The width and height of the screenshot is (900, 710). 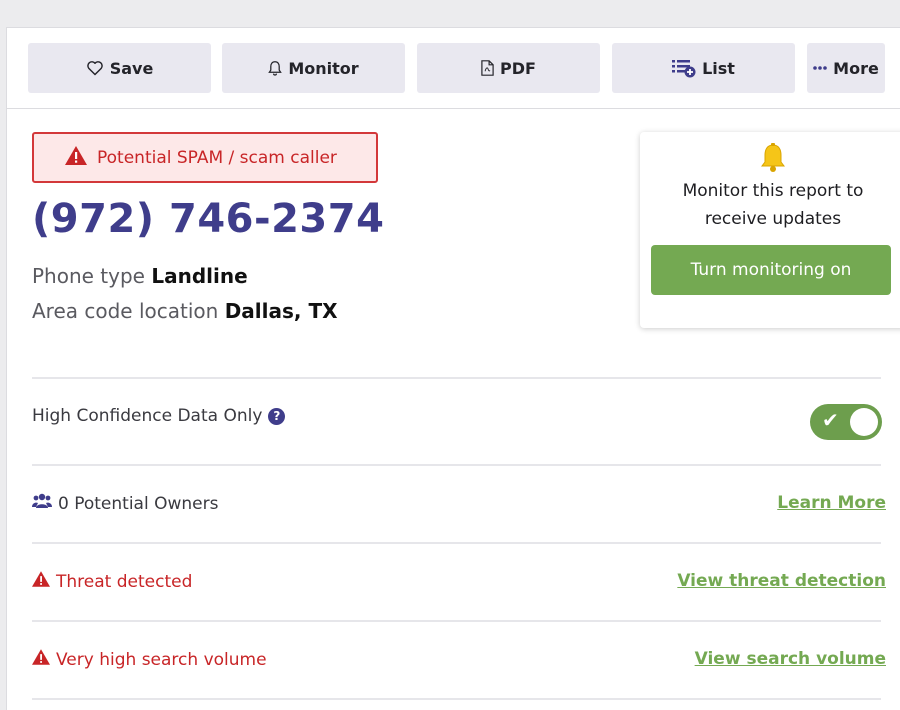 I want to click on check-icon: ✔, so click(x=830, y=420).